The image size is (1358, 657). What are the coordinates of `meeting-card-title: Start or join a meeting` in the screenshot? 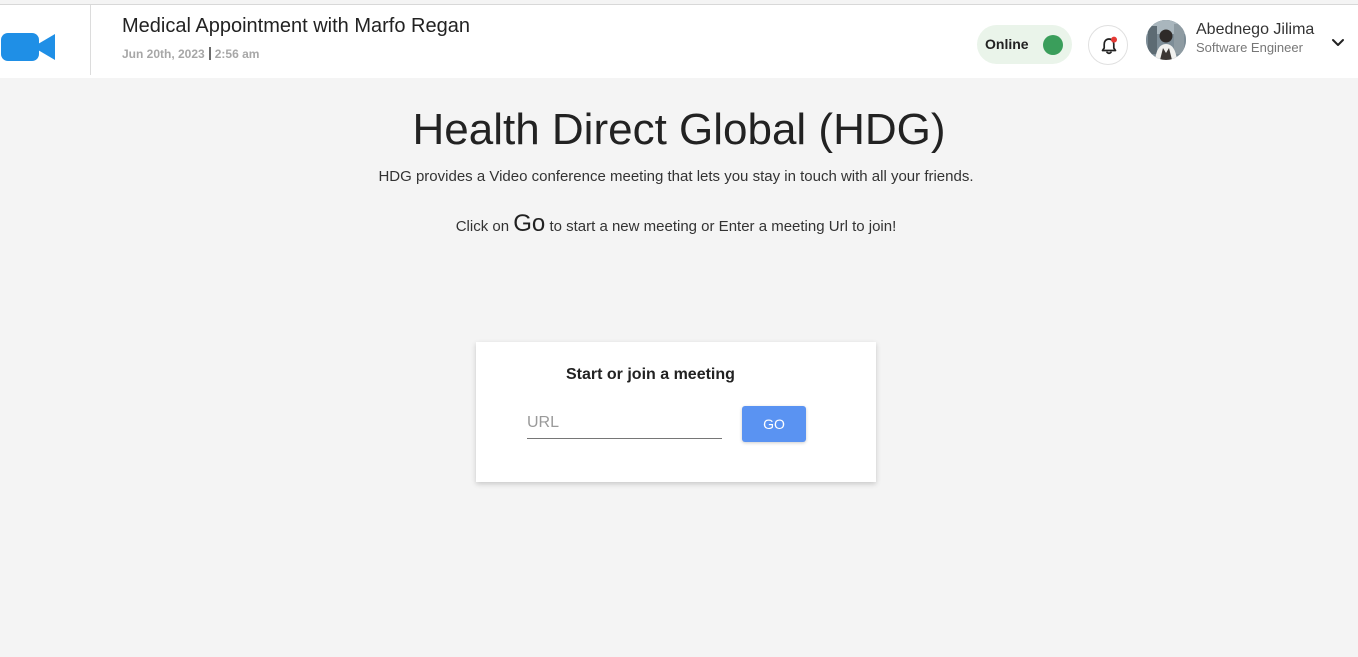 It's located at (650, 374).